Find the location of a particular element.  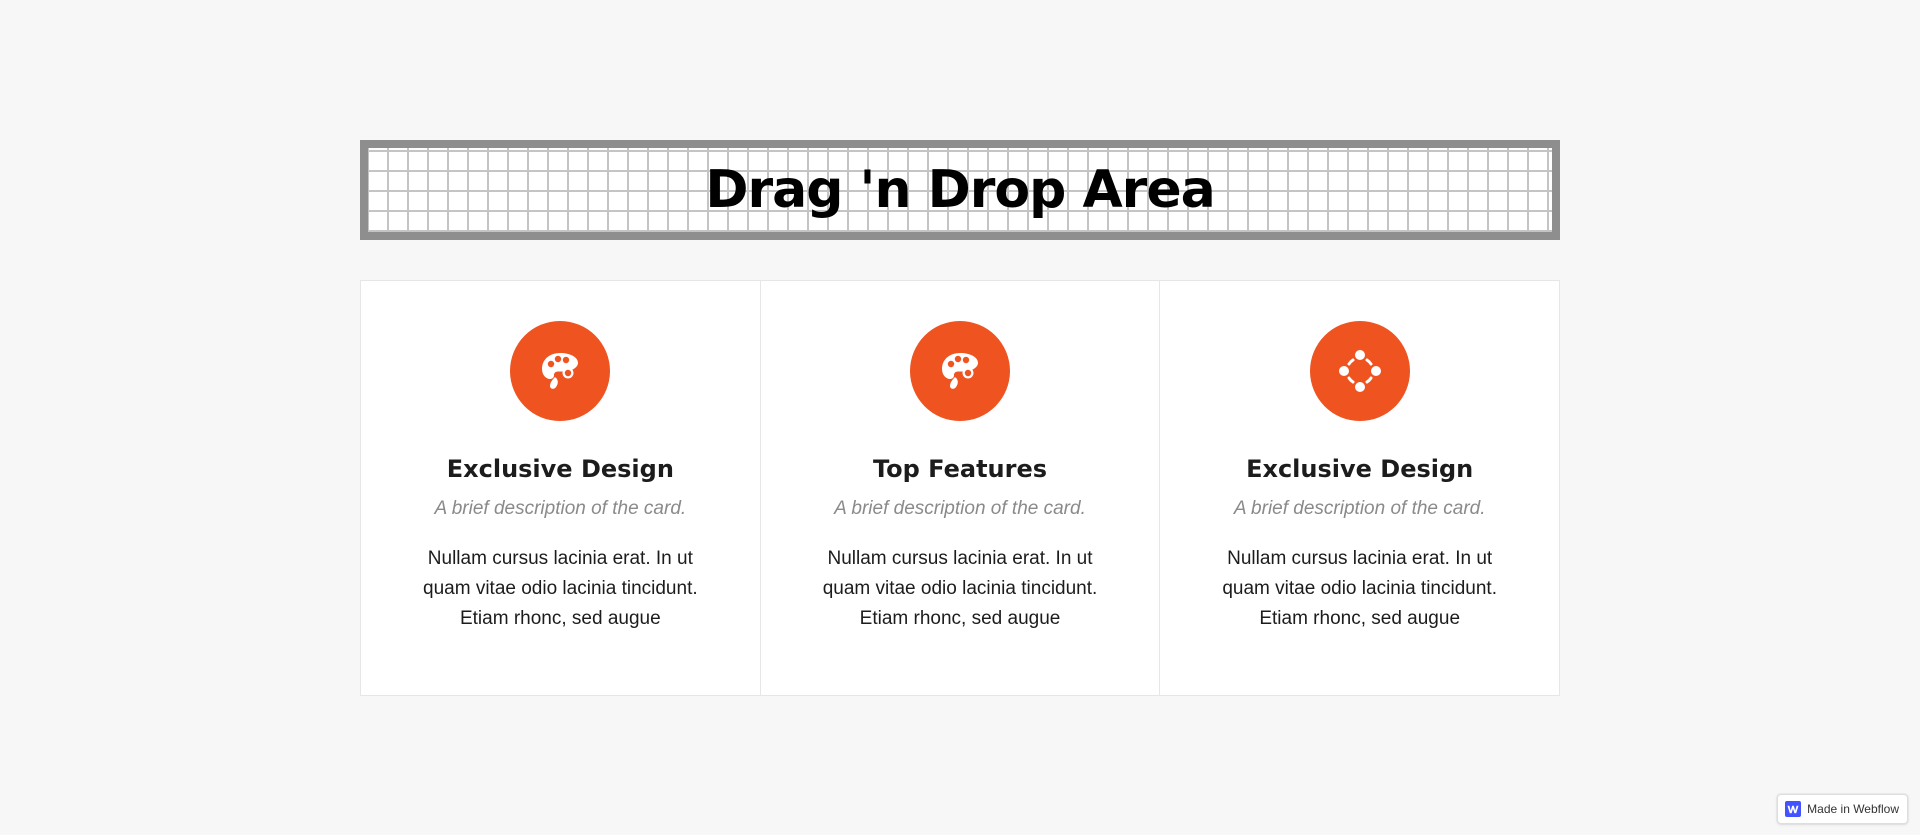

card-title: Top Features is located at coordinates (960, 469).